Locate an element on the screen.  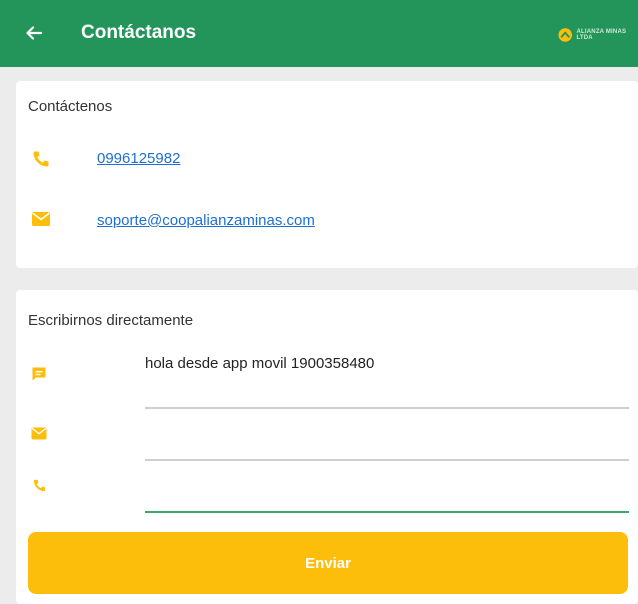
back-button is located at coordinates (34, 33).